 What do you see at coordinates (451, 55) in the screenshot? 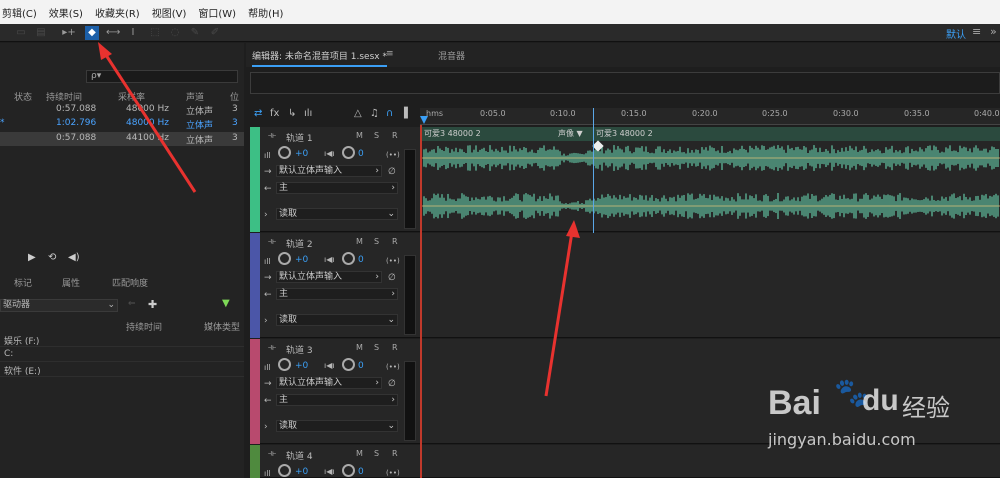
I see `tab-mixer: 混音器` at bounding box center [451, 55].